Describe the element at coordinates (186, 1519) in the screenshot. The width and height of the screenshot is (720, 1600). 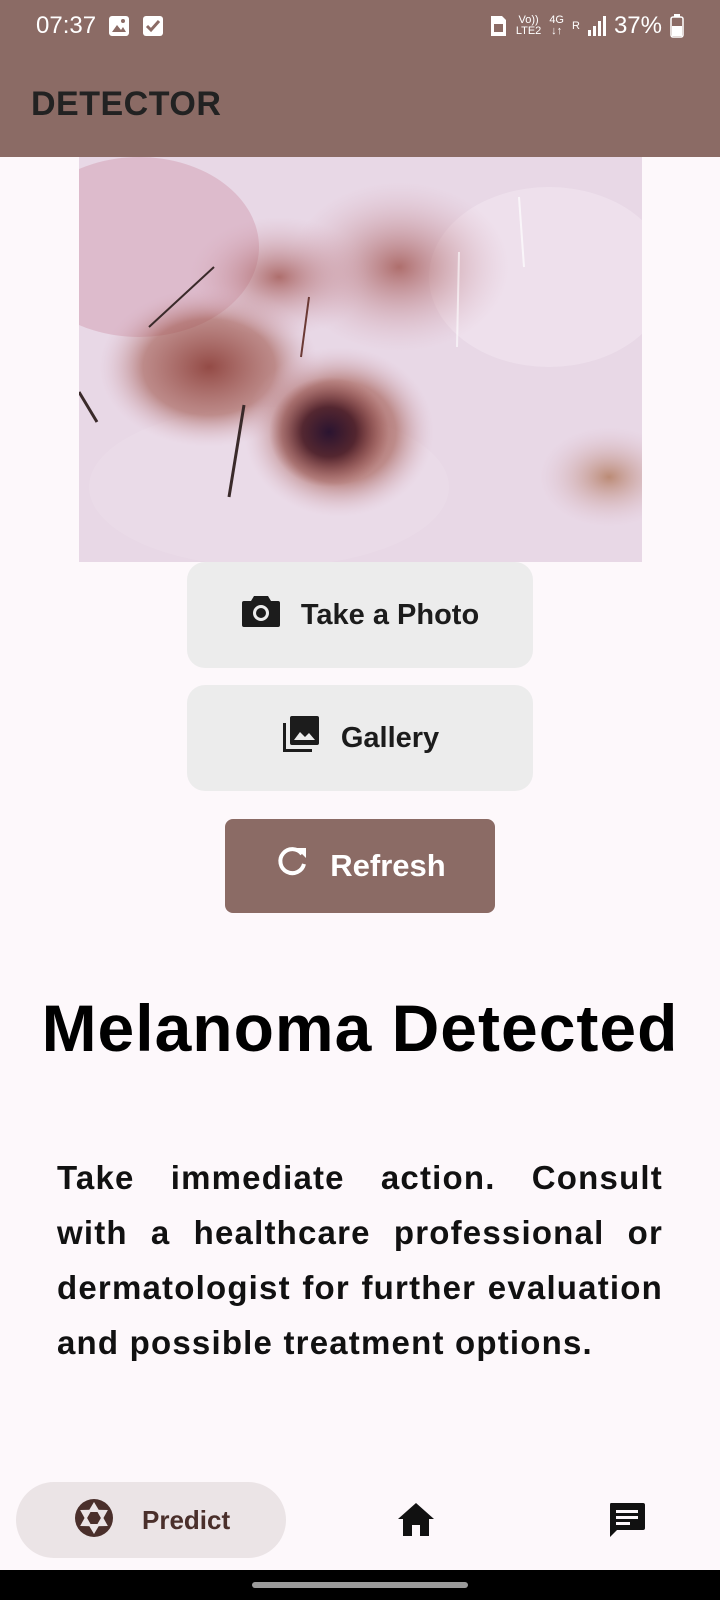
I see `nav-predict-label: Predict` at that location.